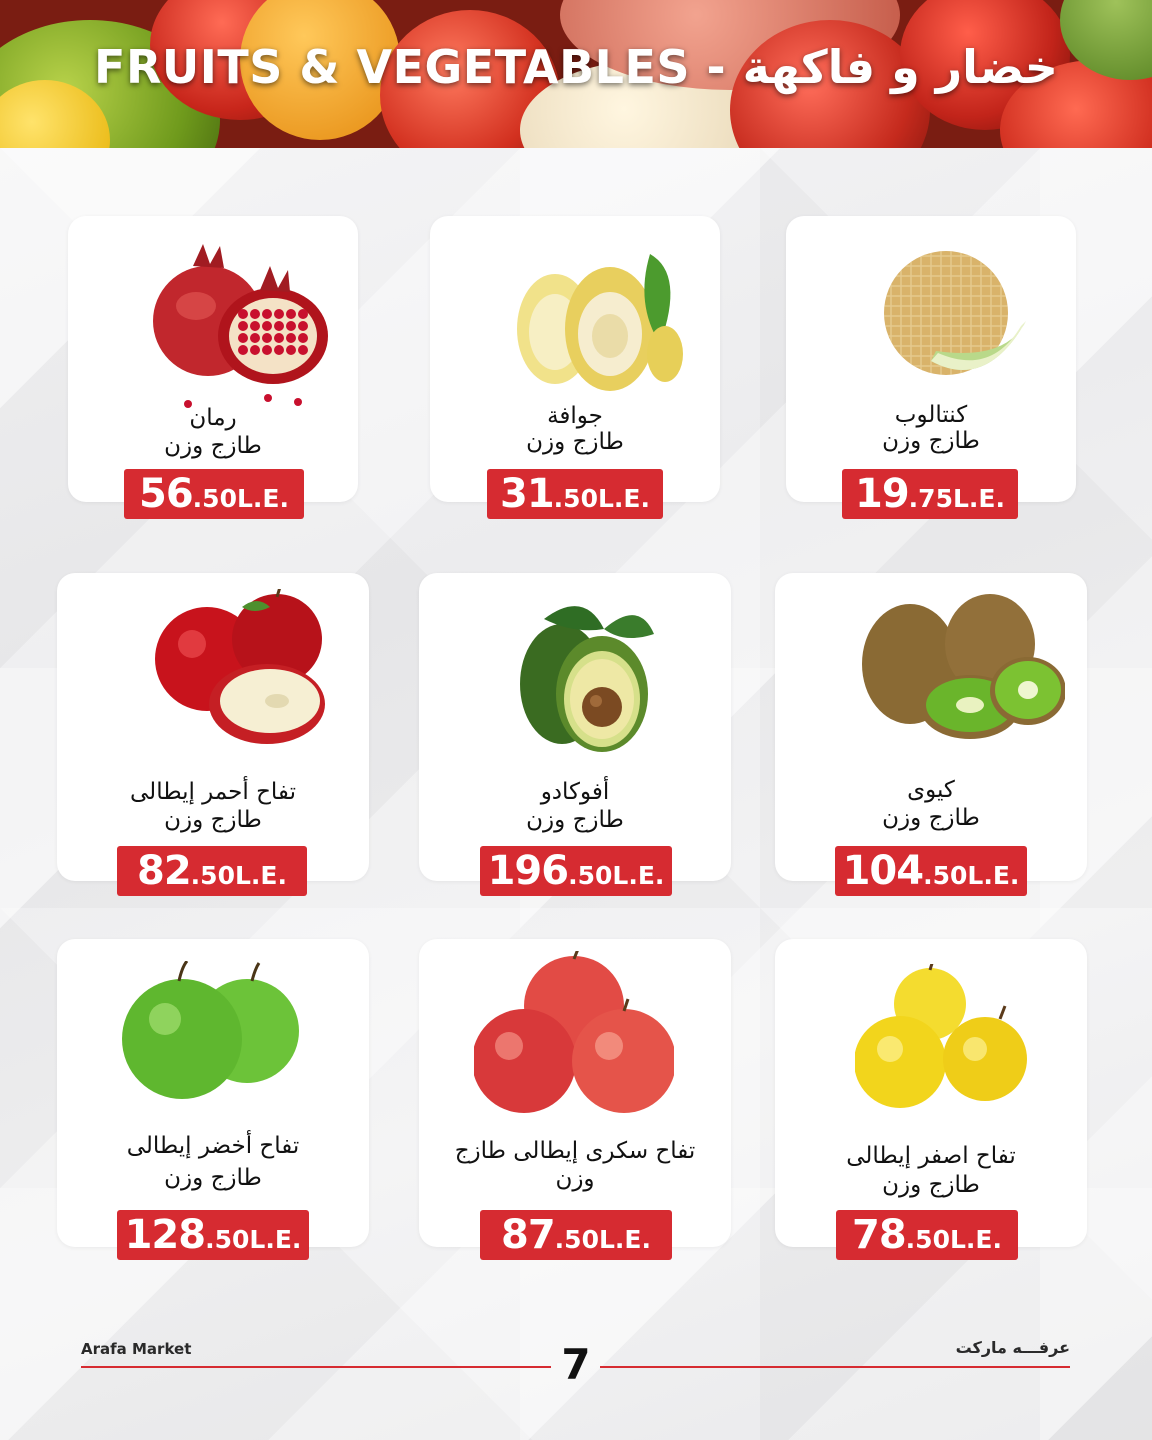 This screenshot has height=1440, width=1152. What do you see at coordinates (575, 792) in the screenshot?
I see `product-name: أفوكادو` at bounding box center [575, 792].